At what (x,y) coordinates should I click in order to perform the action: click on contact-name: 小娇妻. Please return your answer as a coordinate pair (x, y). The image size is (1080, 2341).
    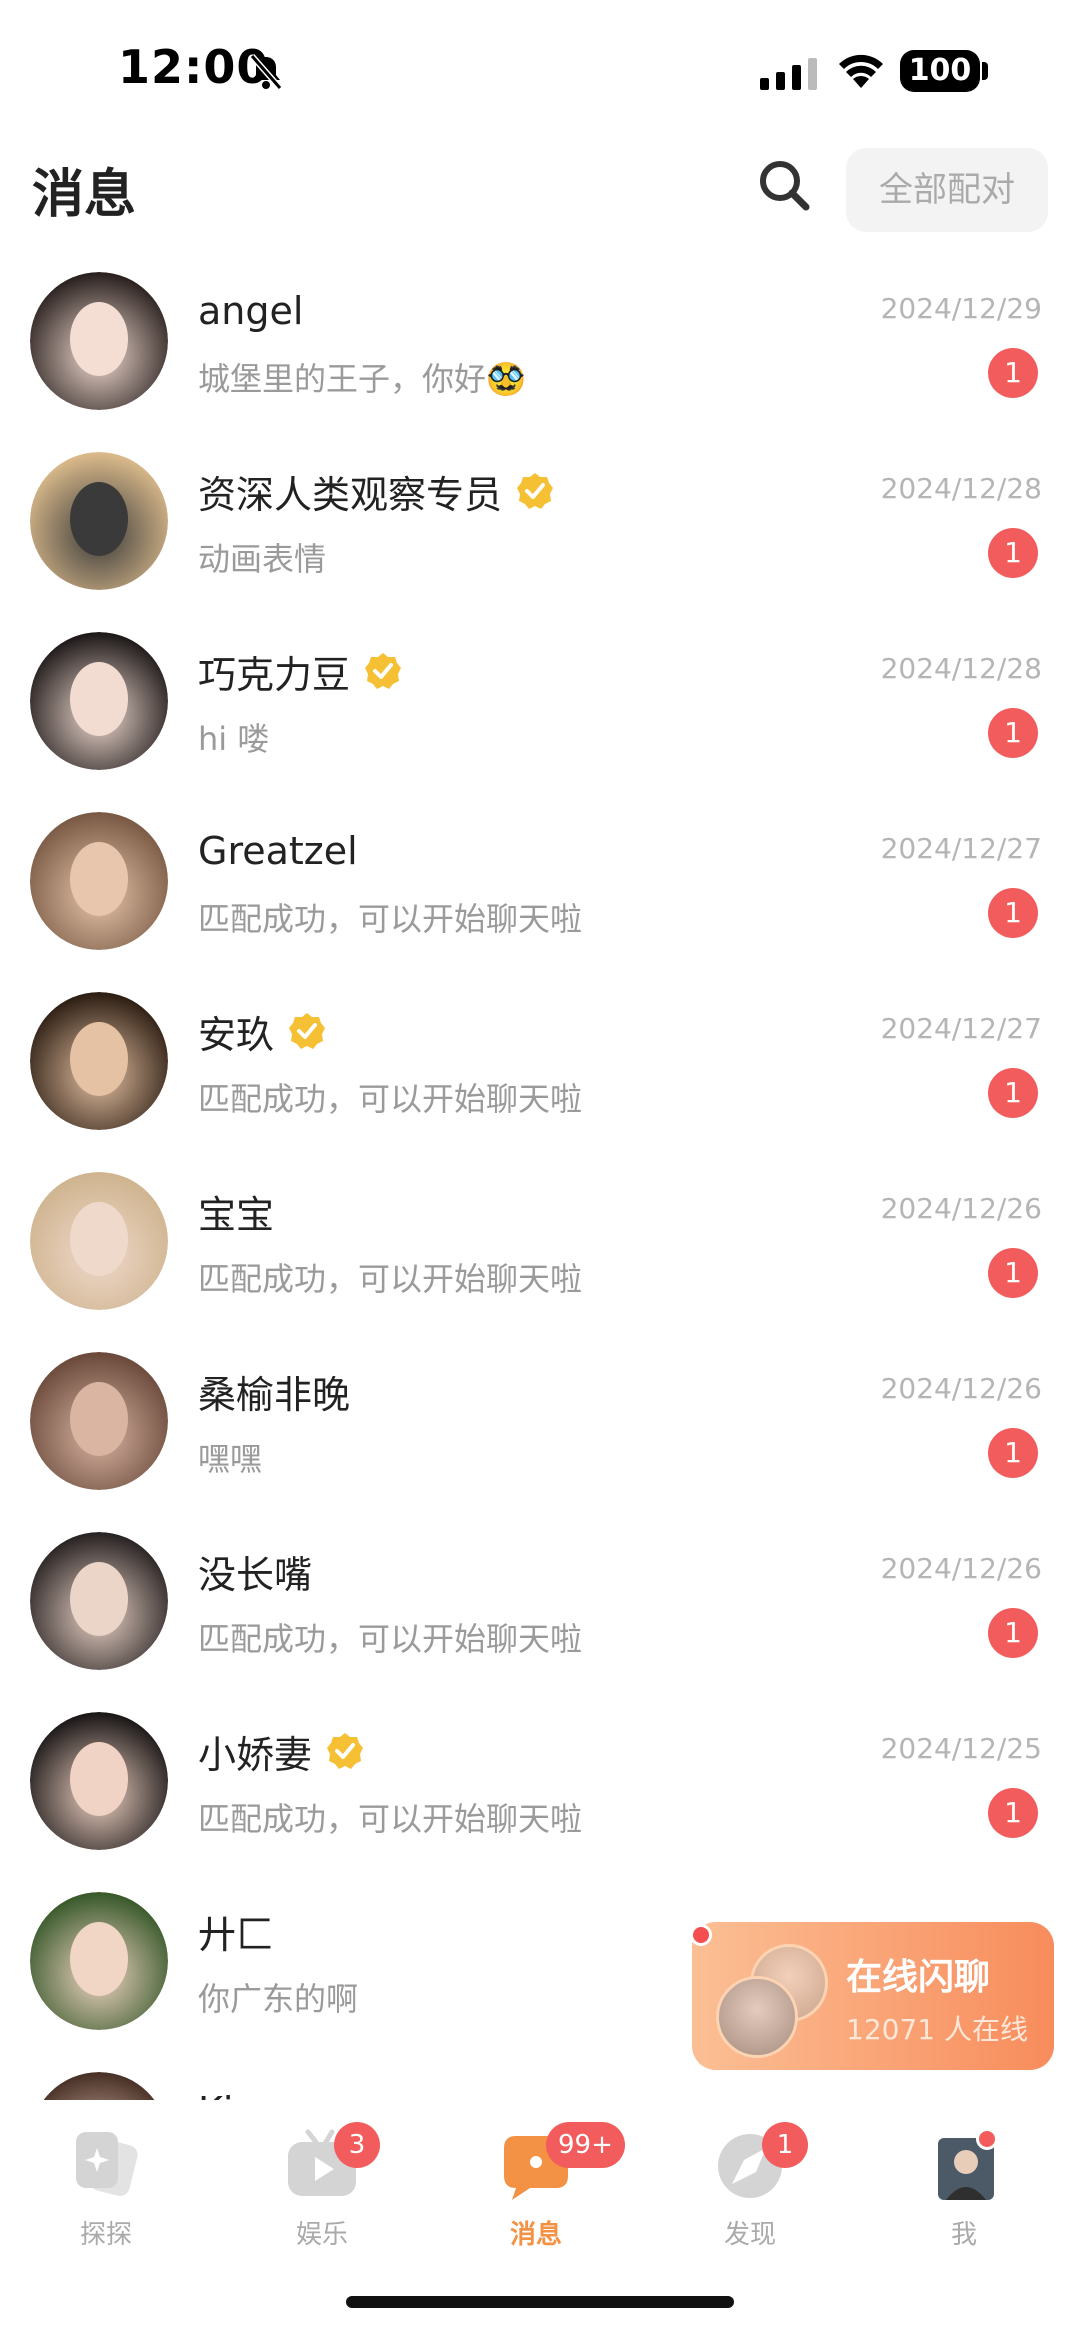
    Looking at the image, I should click on (255, 1754).